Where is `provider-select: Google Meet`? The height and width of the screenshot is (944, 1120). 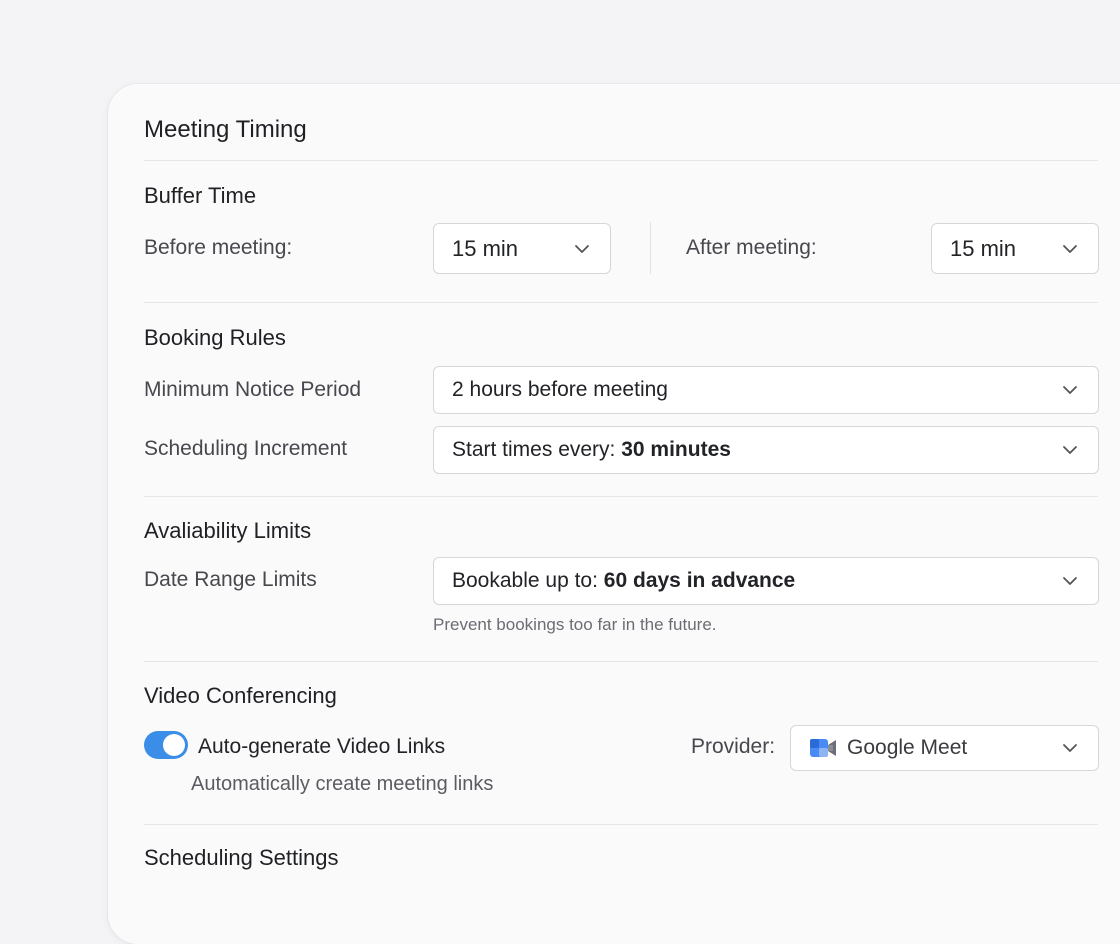
provider-select: Google Meet is located at coordinates (944, 748).